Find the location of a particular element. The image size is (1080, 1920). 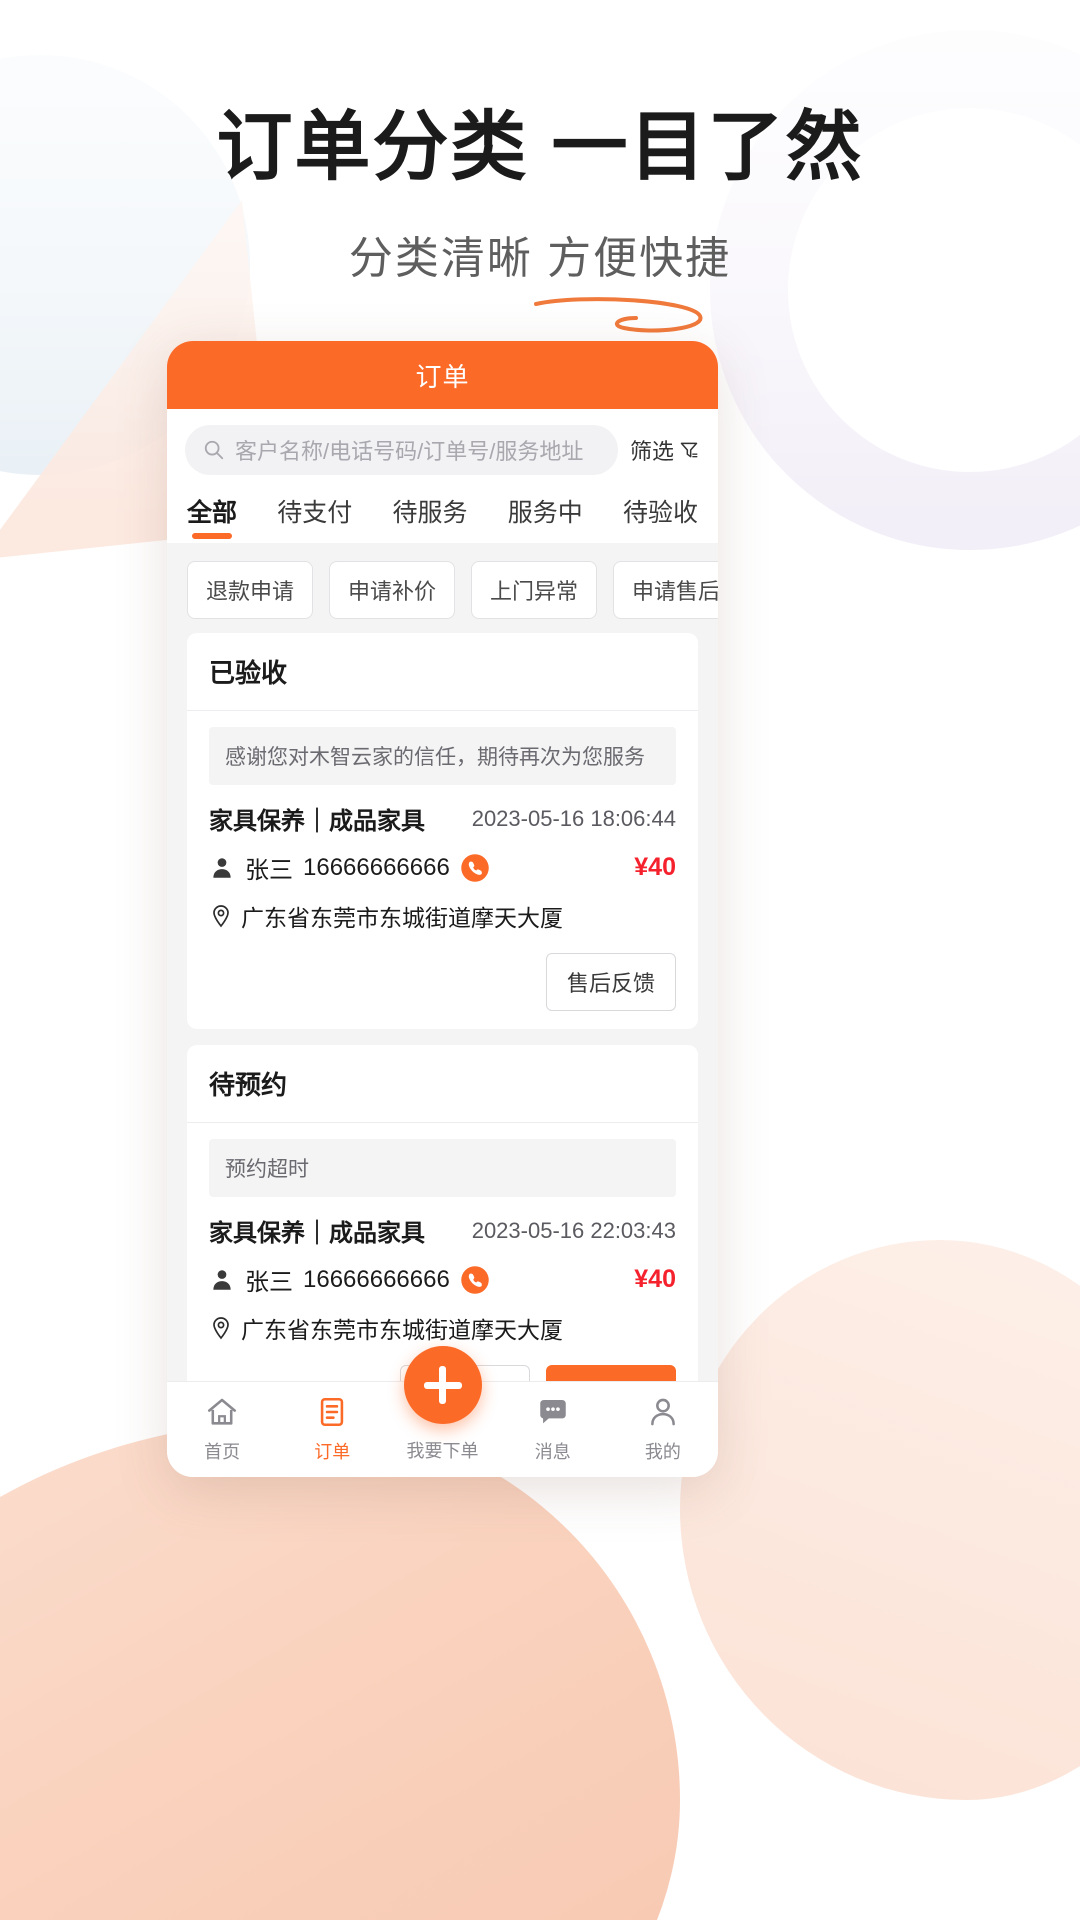

search-row: 客户名称/电话号码/订单号/服务地址 筛选 is located at coordinates (442, 447).